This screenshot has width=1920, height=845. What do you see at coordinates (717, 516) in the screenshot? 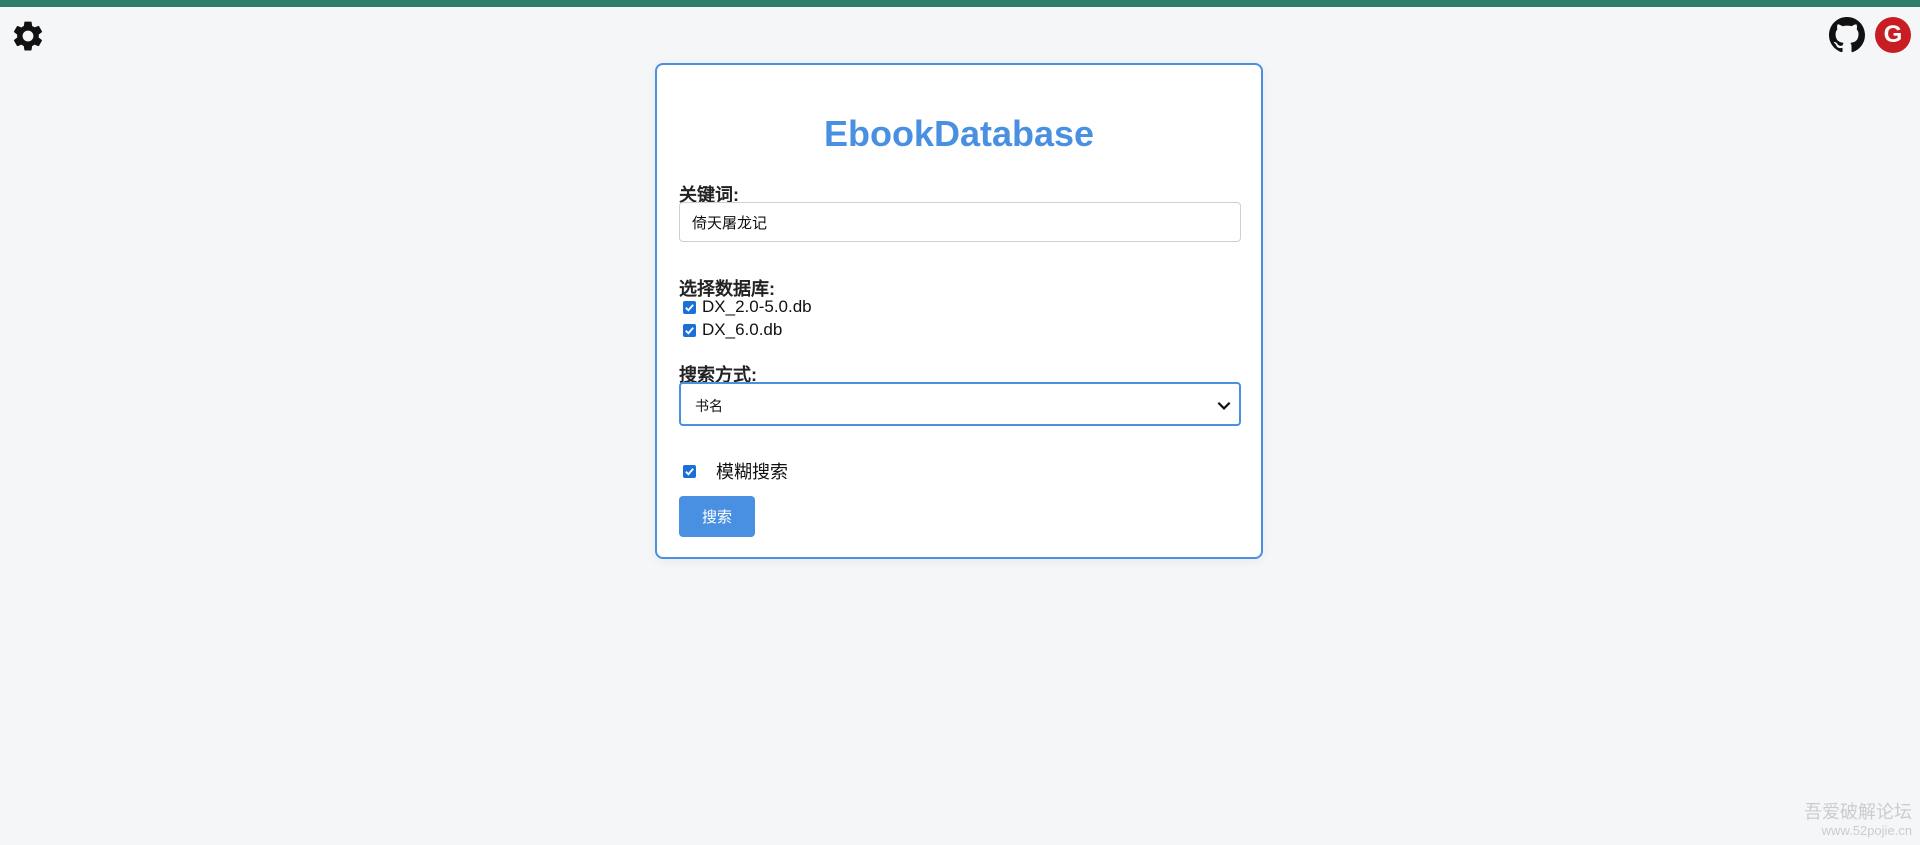
I see `search-button: 搜索` at bounding box center [717, 516].